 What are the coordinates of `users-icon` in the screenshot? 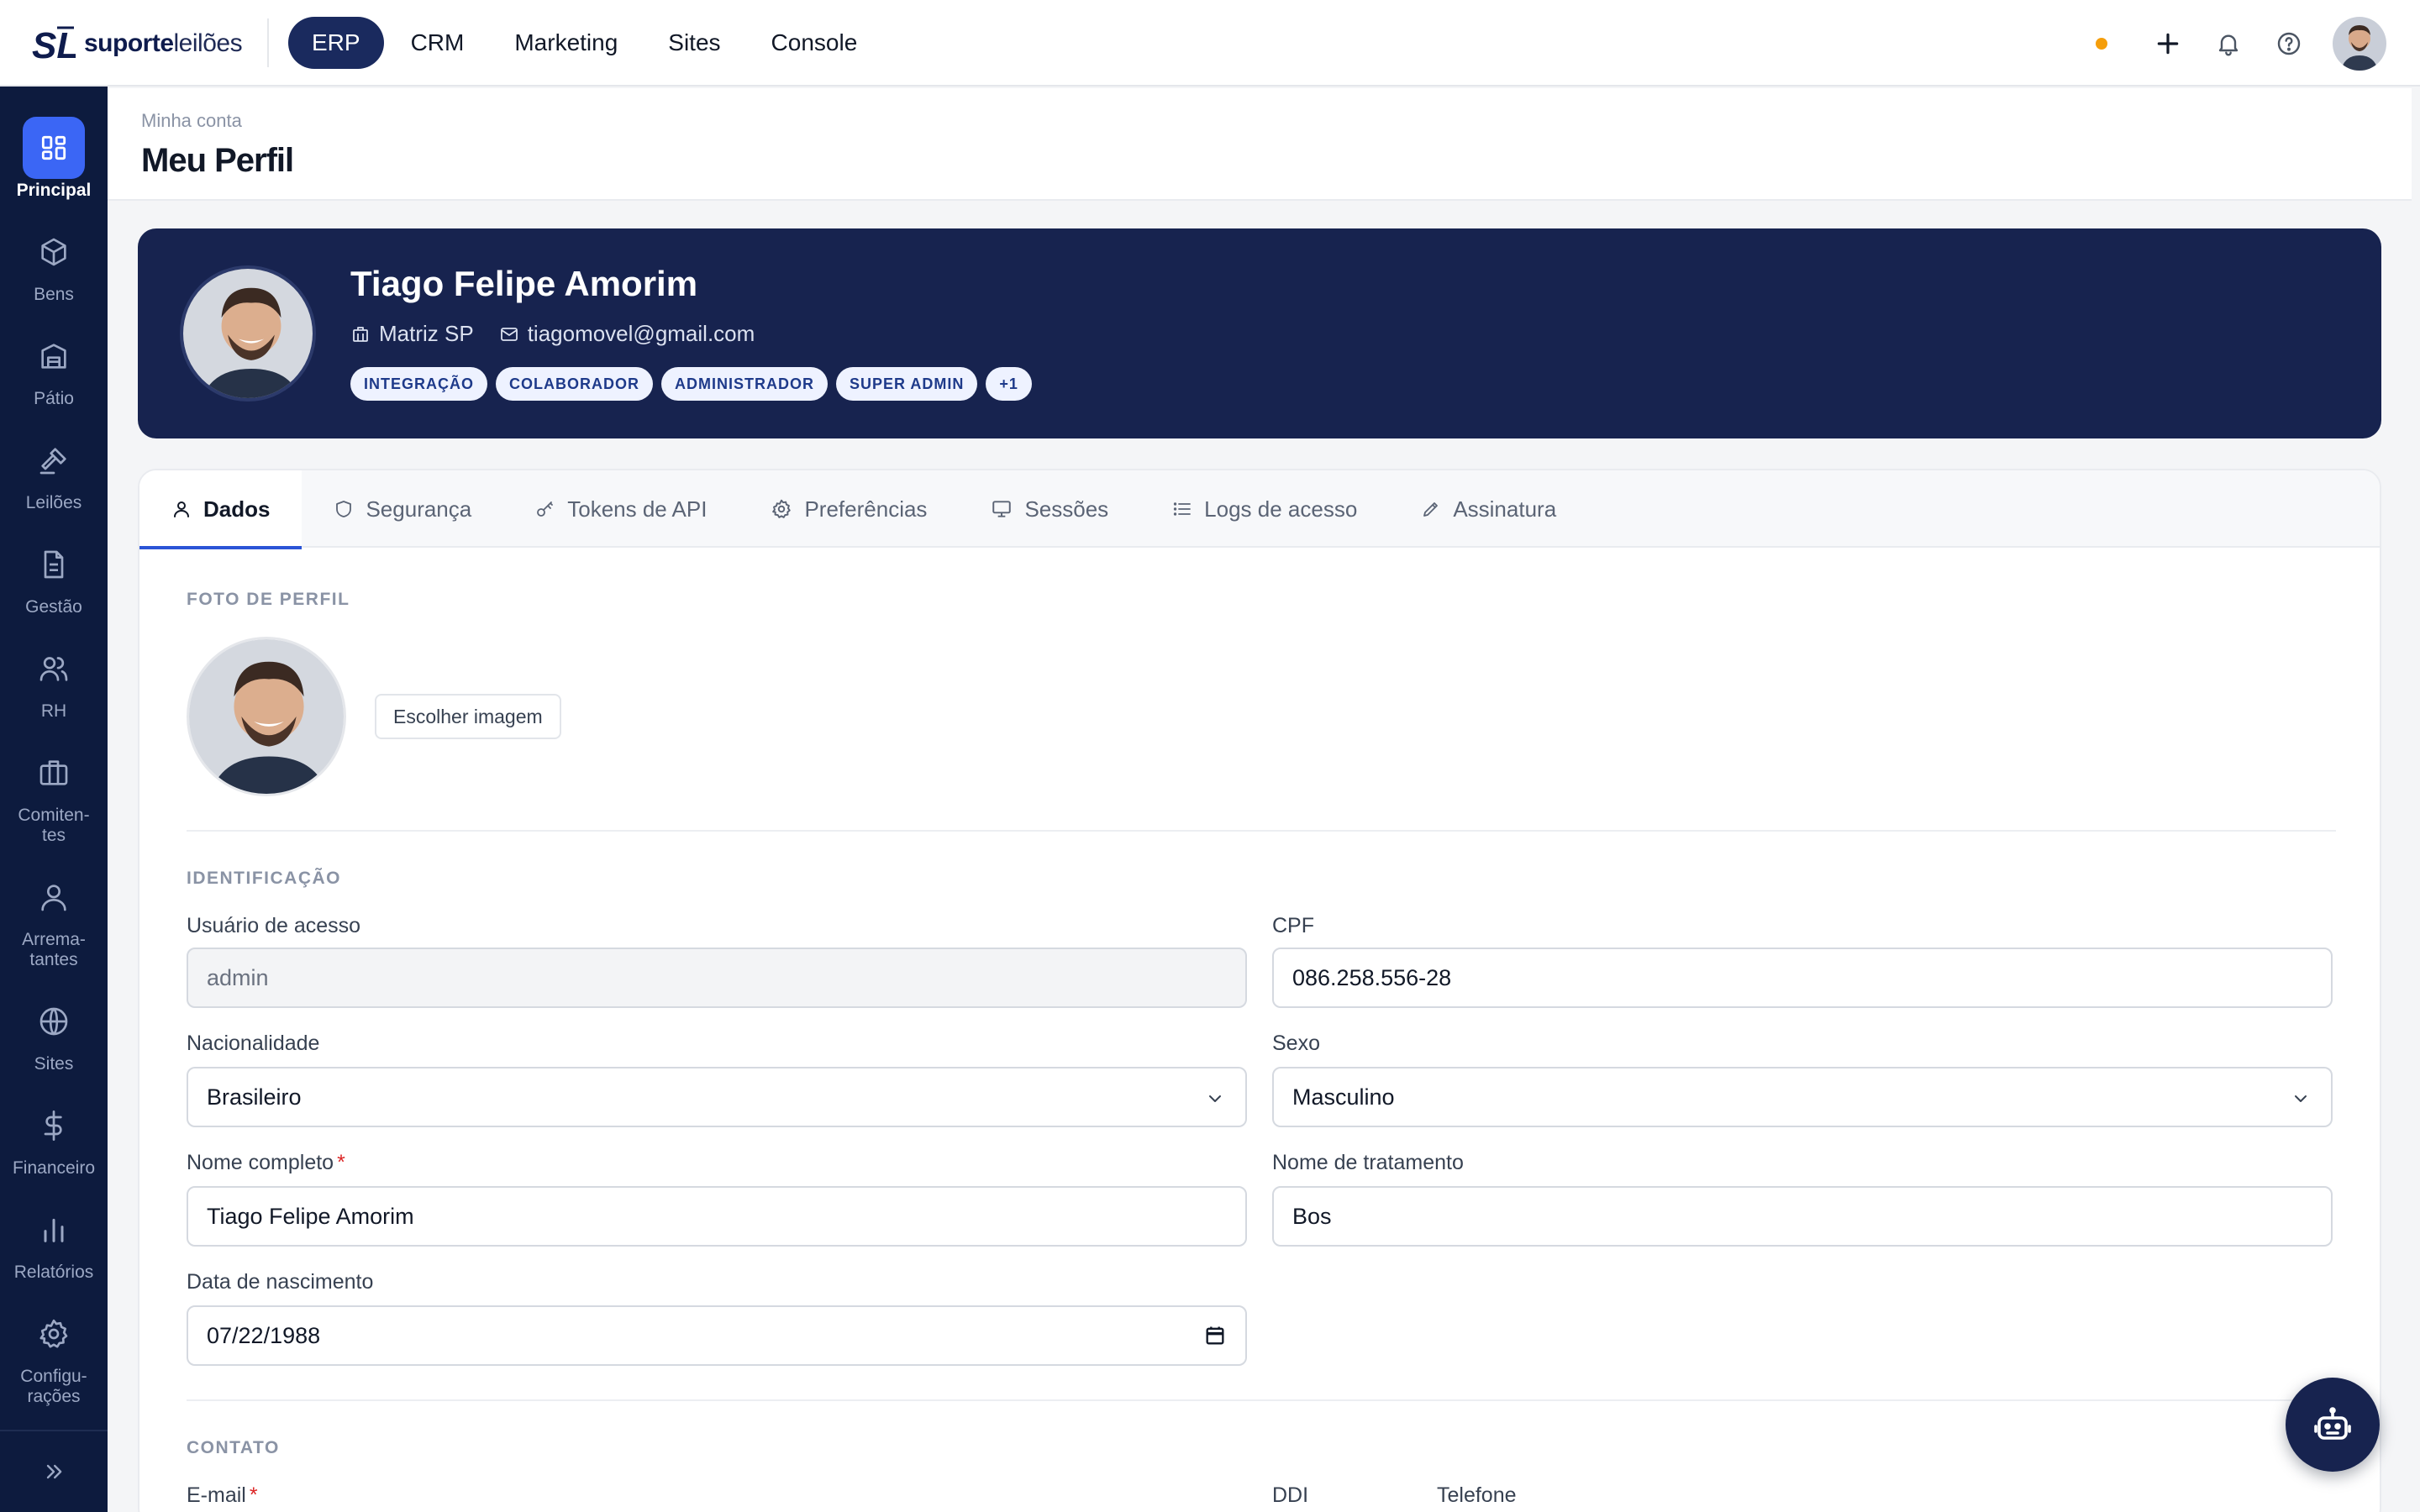 It's located at (54, 669).